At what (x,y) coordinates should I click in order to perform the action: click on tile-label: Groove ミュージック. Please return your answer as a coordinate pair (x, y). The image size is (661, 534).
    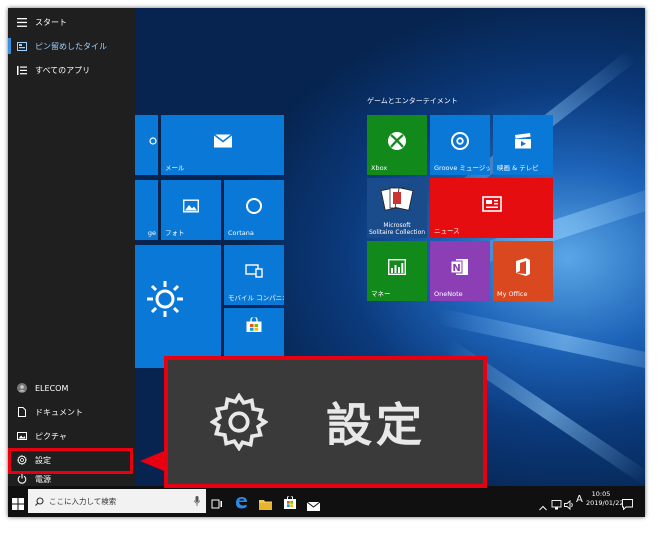
    Looking at the image, I should click on (462, 168).